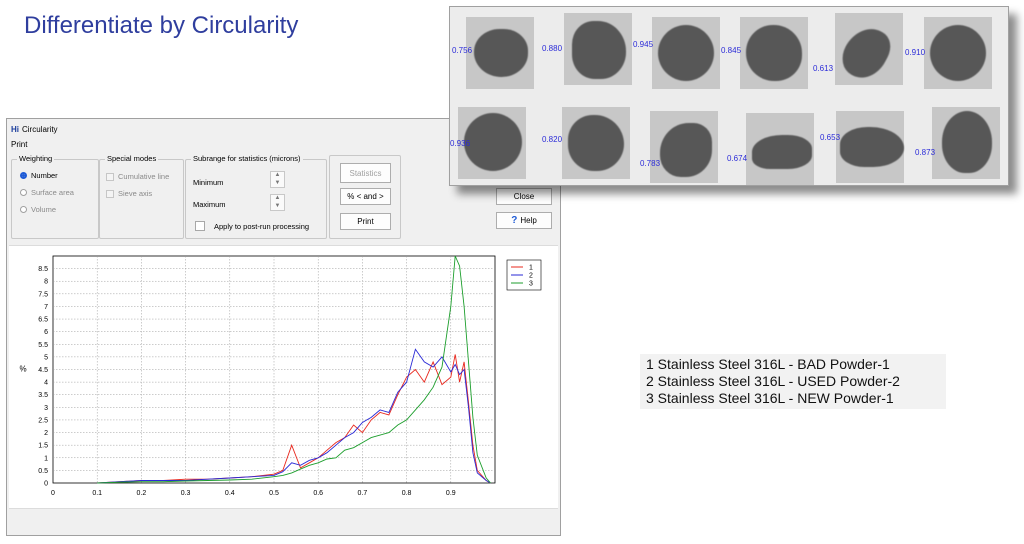  Describe the element at coordinates (43, 294) in the screenshot. I see `y-tick-label: 7.5` at that location.